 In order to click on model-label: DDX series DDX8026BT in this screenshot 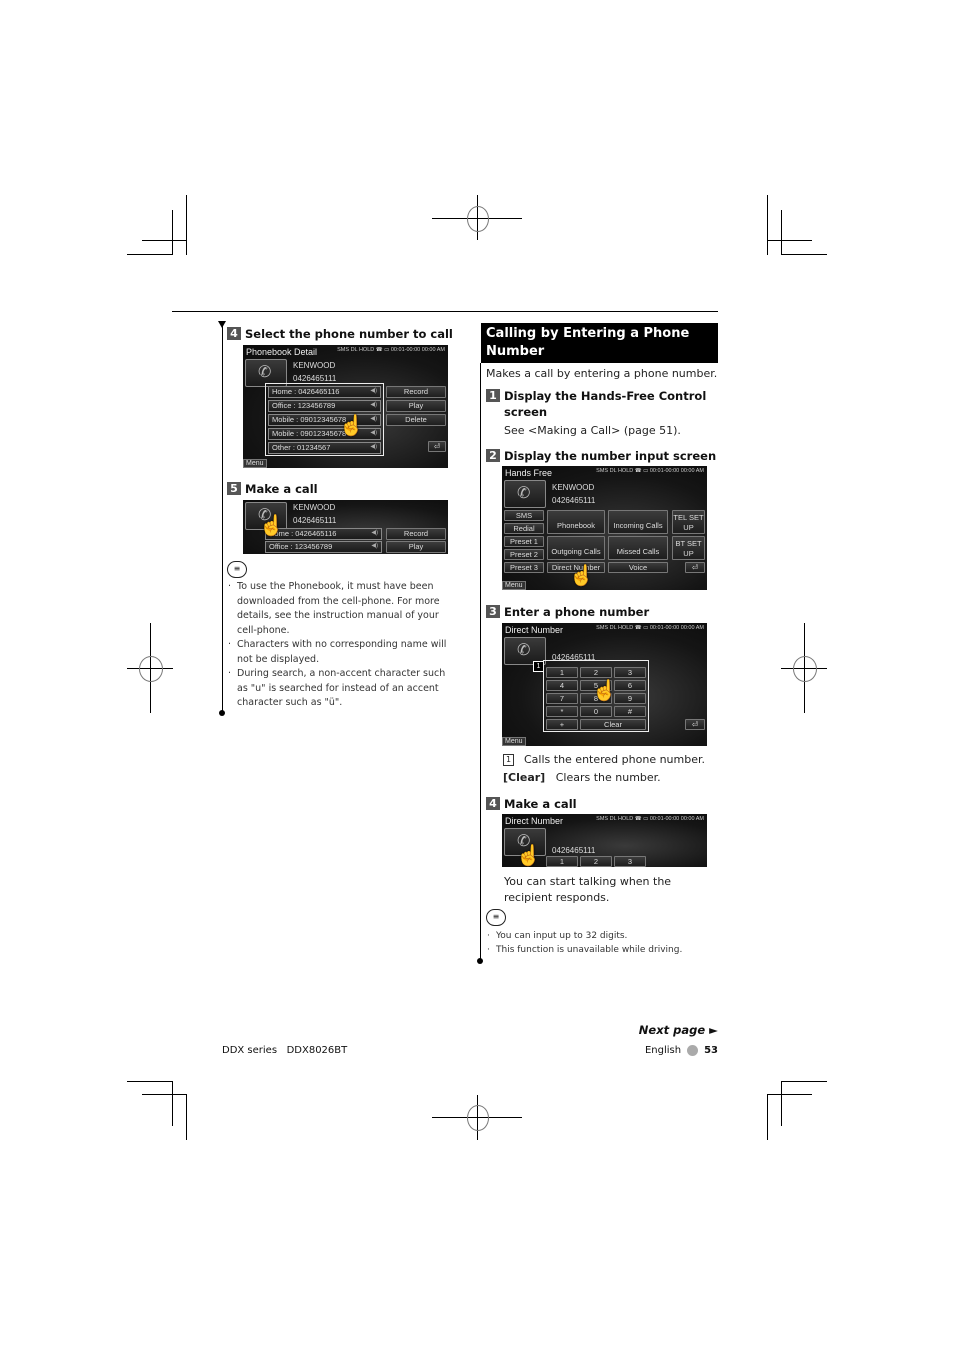, I will do `click(285, 1050)`.